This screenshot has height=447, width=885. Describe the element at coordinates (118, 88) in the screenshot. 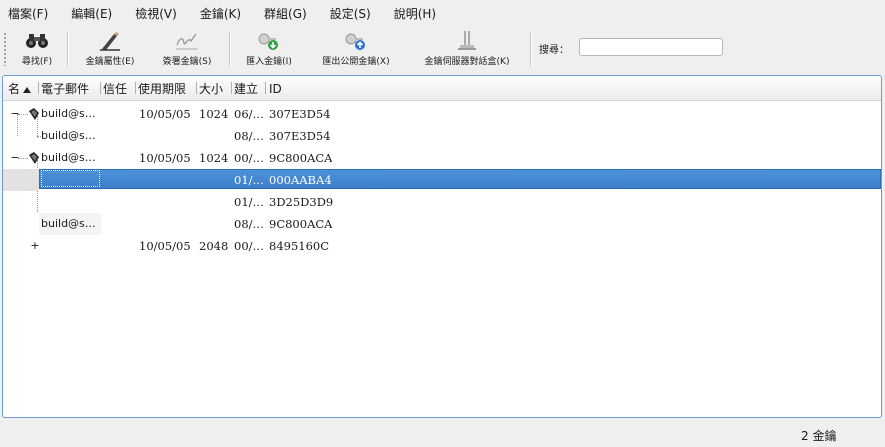

I see `column-trust: 信任` at that location.